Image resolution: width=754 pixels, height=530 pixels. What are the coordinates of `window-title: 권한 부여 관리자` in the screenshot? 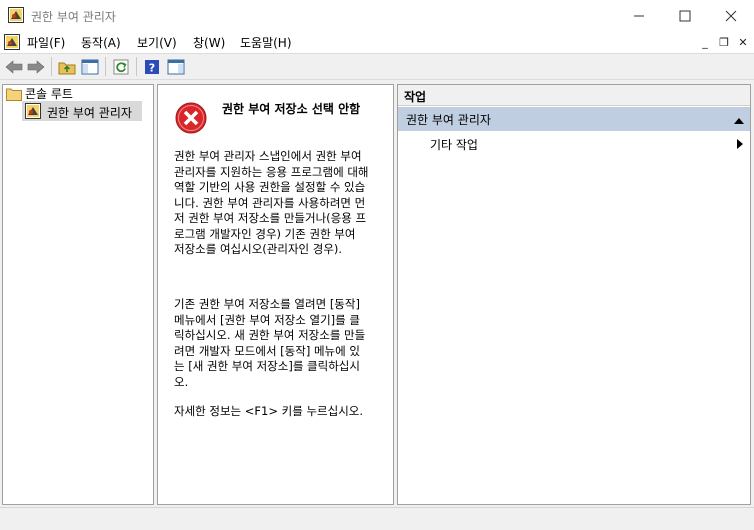 It's located at (73, 17).